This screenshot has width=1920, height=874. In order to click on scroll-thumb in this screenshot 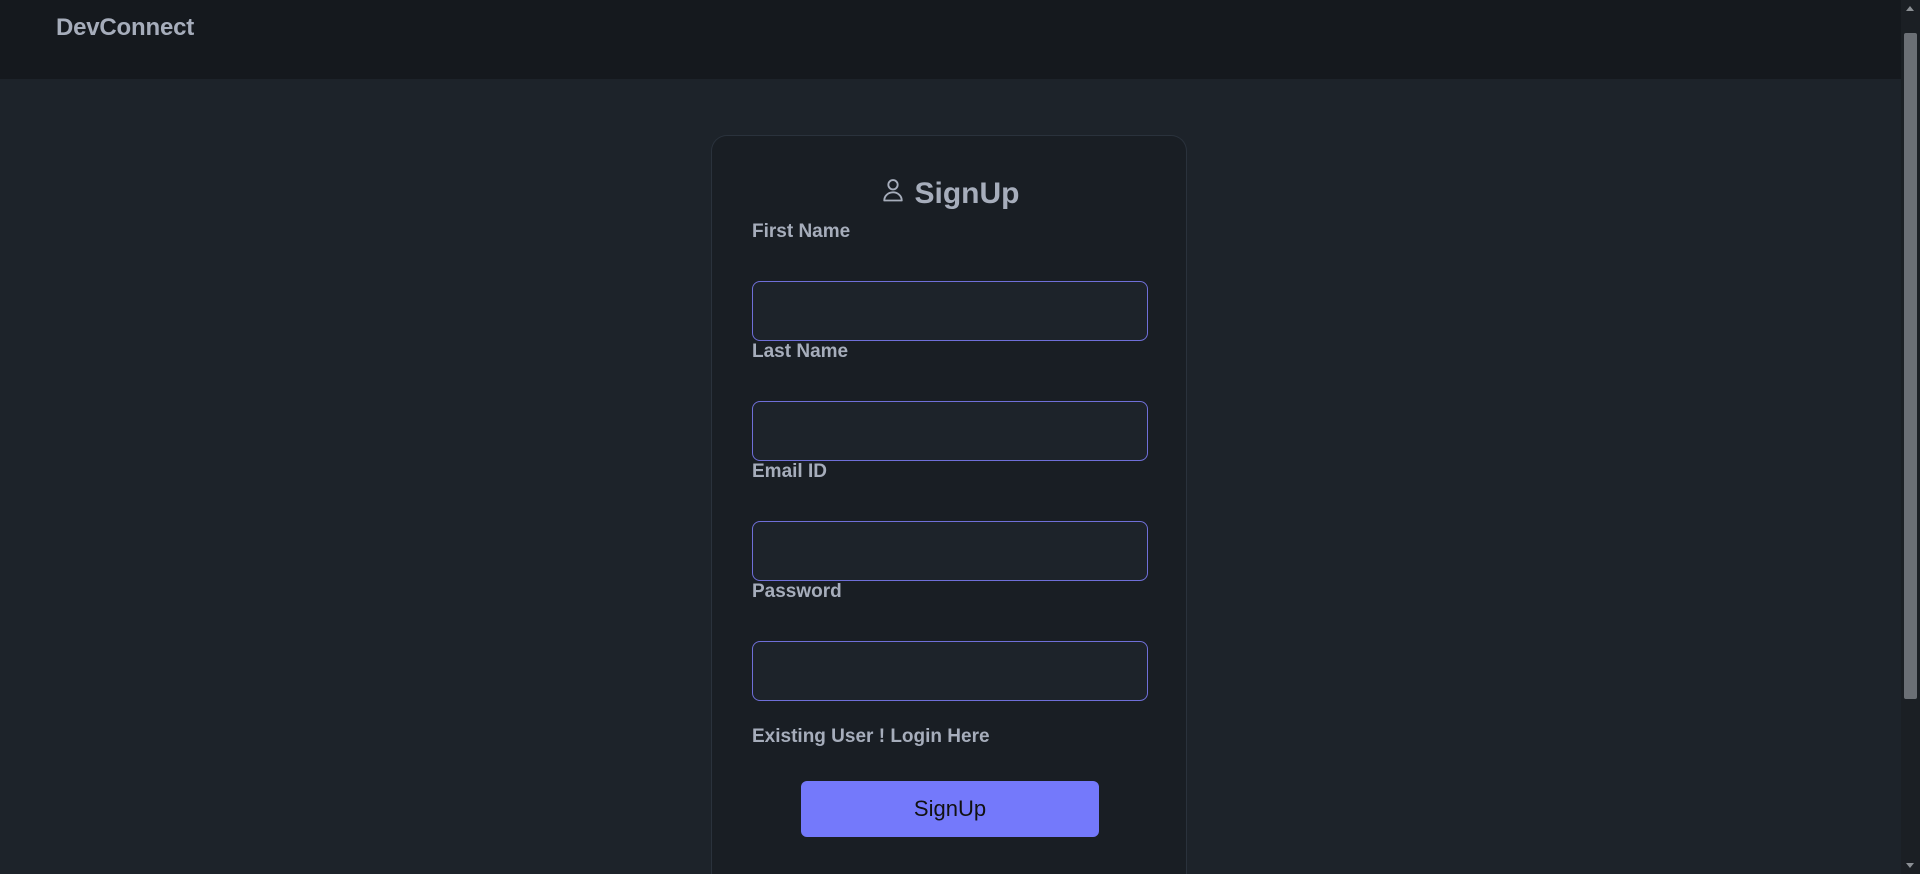, I will do `click(1910, 366)`.